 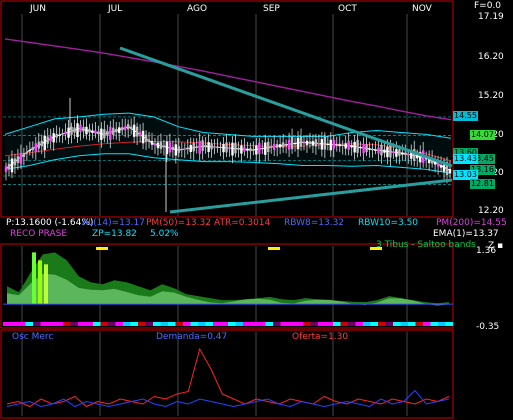 I want to click on info-al: AL(14)=13.17, so click(x=113, y=223).